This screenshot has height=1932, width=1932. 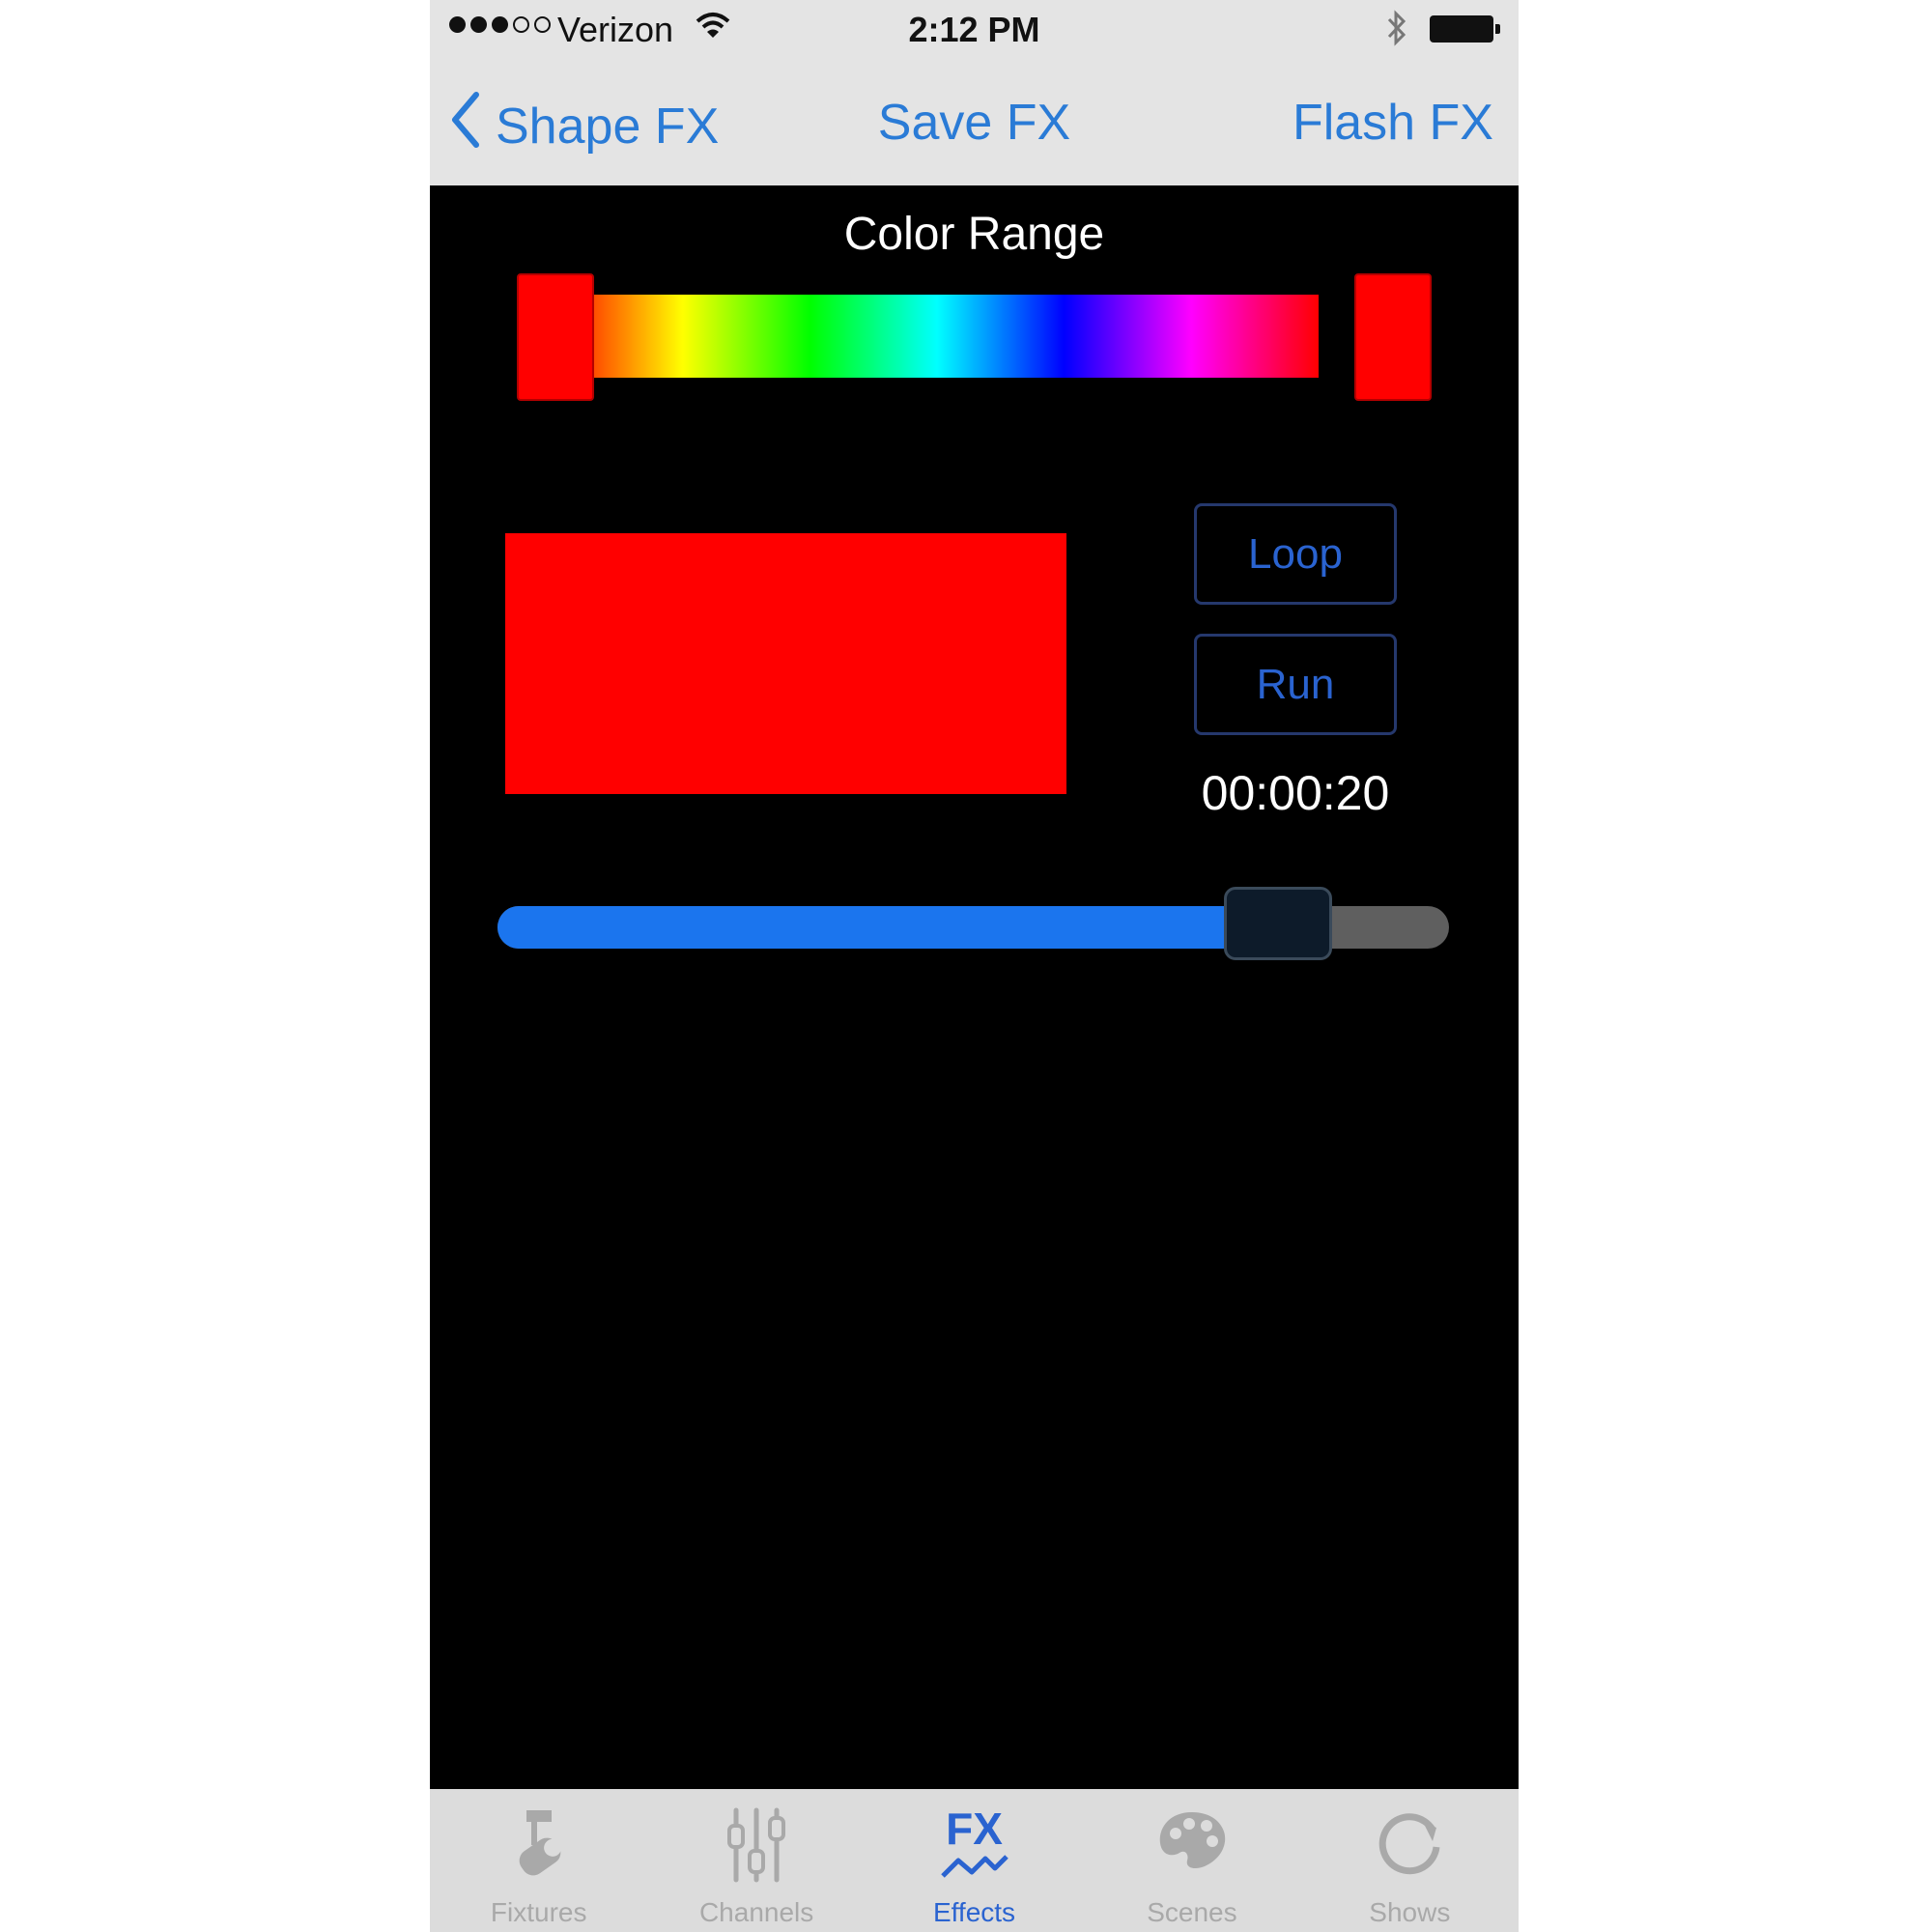 I want to click on range-end-handle, so click(x=1393, y=337).